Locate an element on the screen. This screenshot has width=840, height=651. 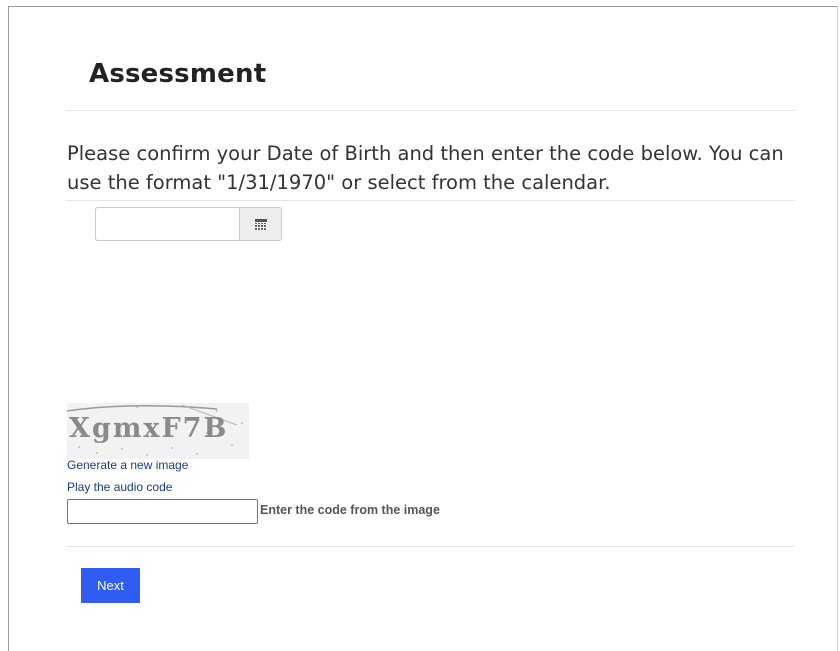
generate-new-image-link: Generate a new image is located at coordinates (127, 465).